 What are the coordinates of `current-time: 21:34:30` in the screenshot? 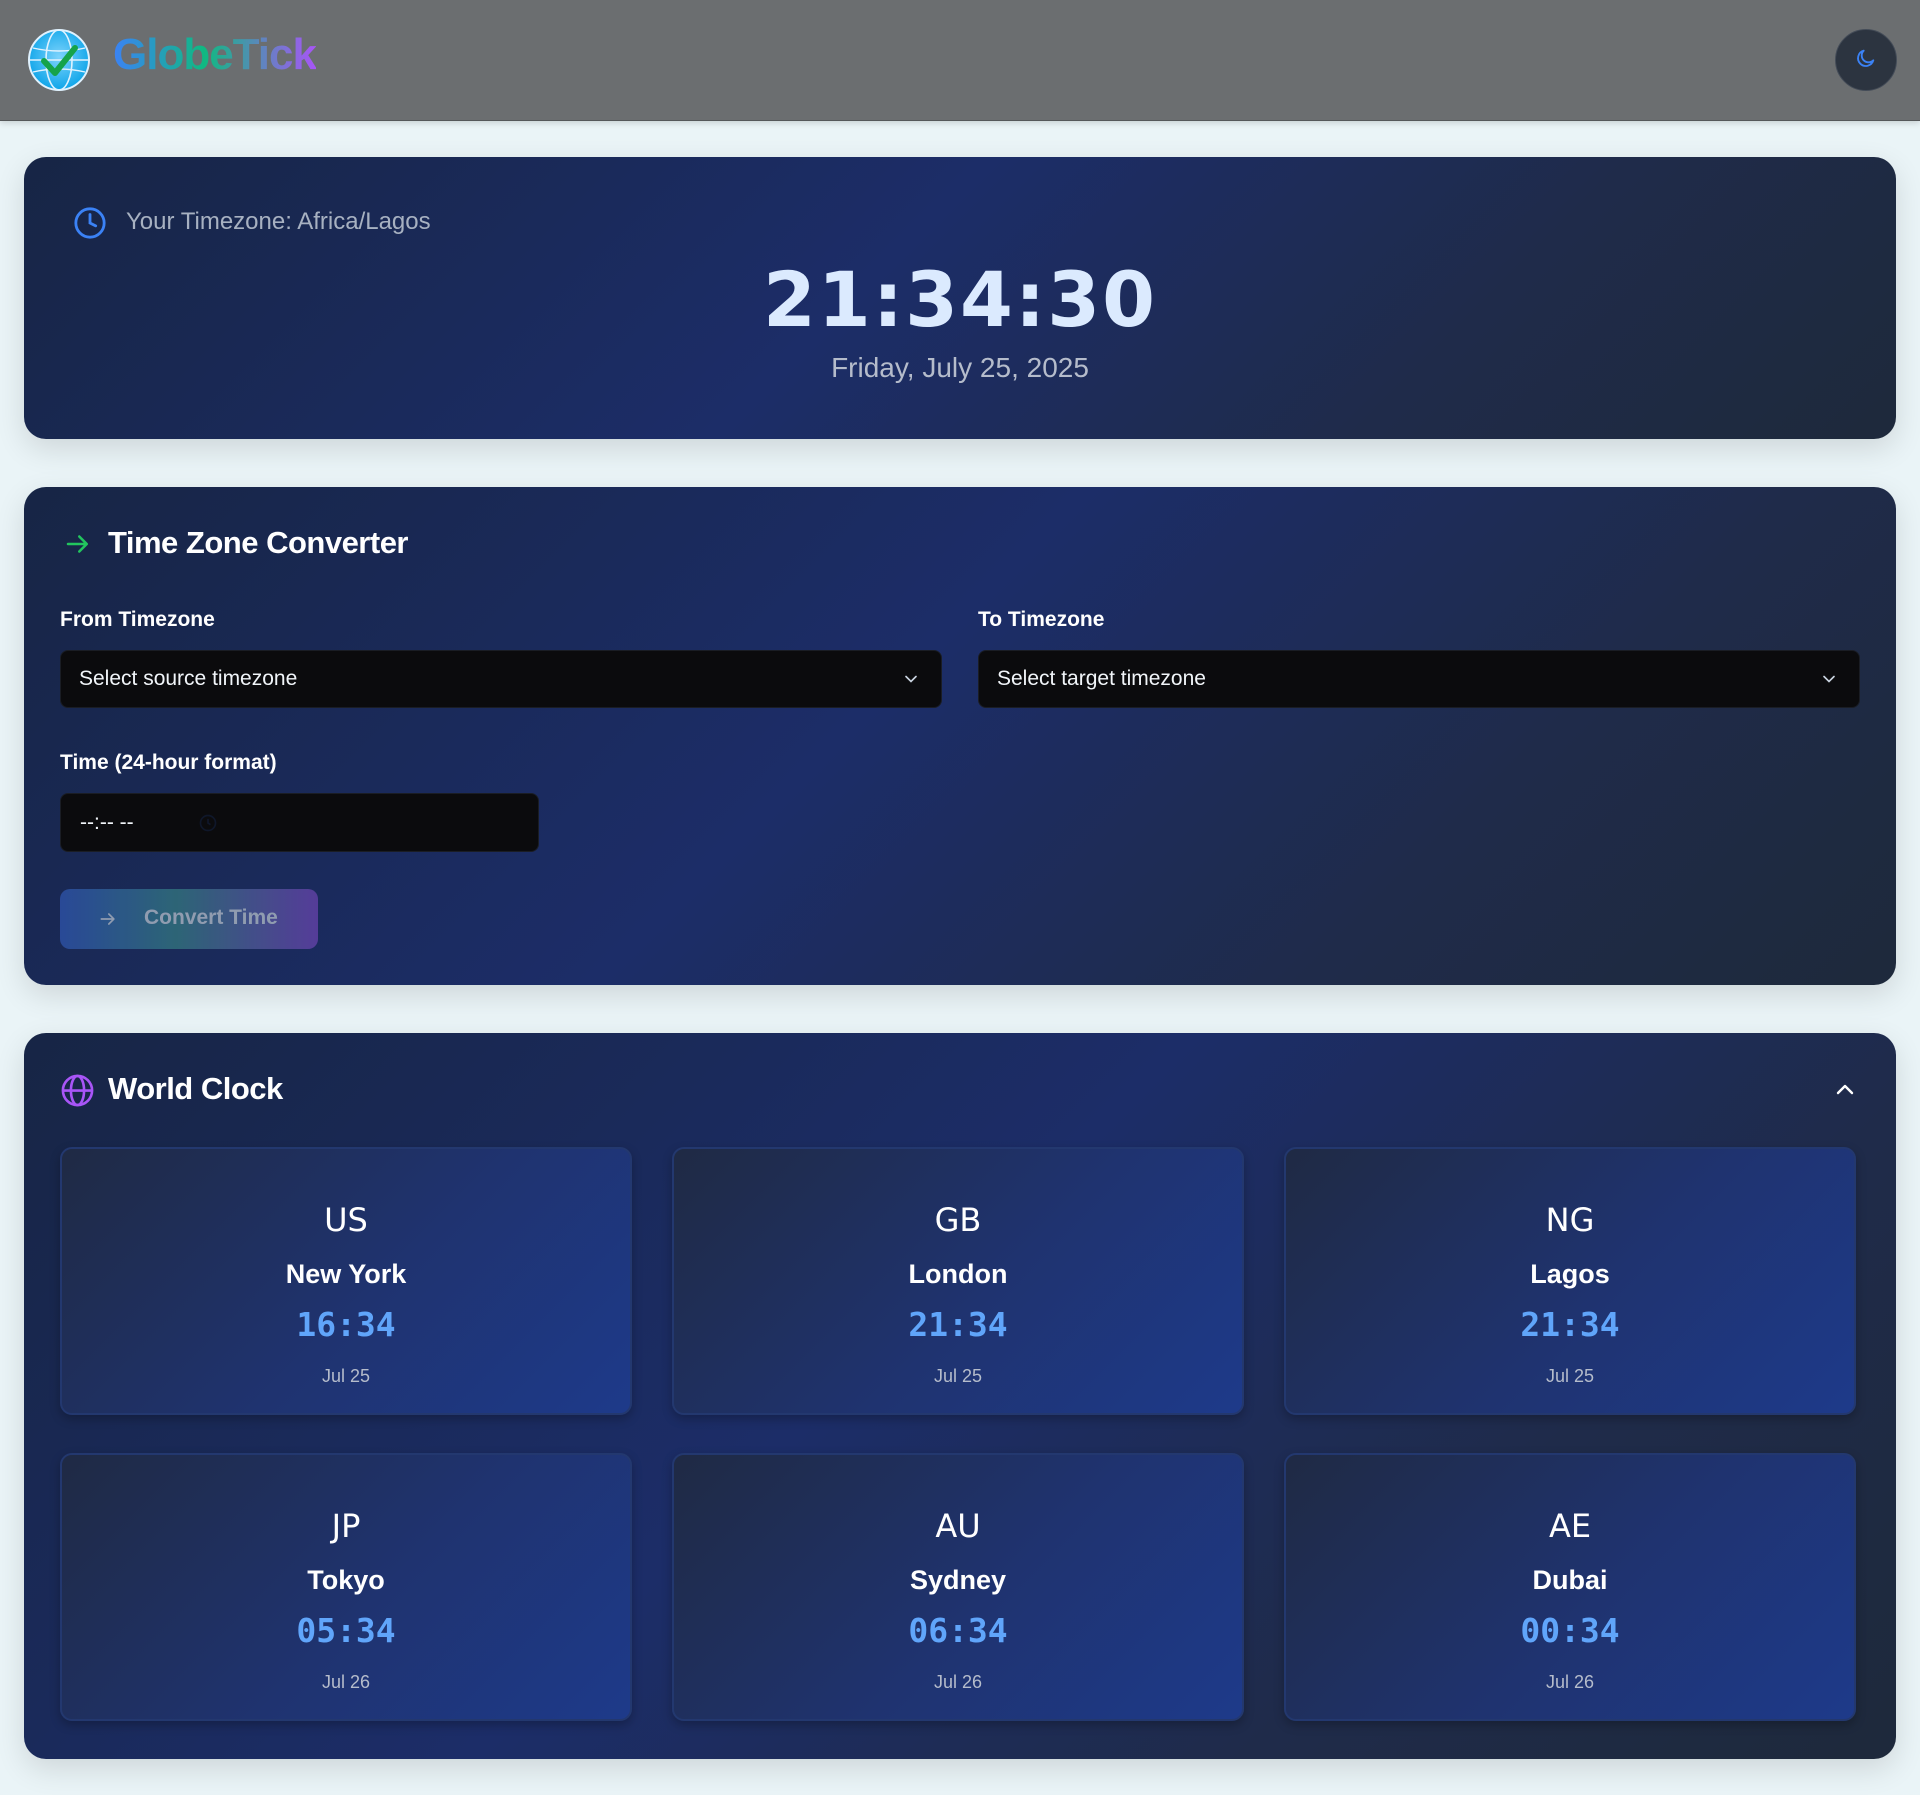 It's located at (960, 299).